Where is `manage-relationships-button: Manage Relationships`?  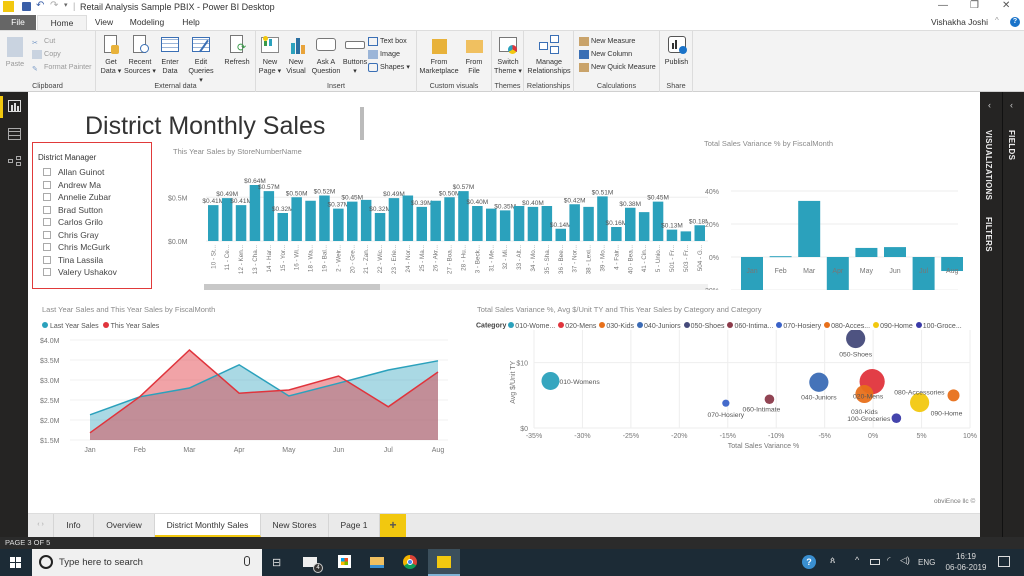
manage-relationships-button: Manage Relationships is located at coordinates (549, 55).